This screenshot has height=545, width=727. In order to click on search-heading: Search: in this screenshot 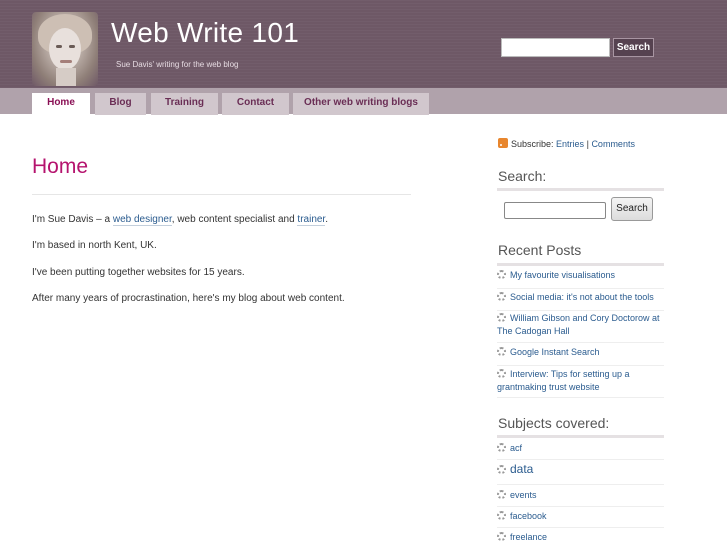, I will do `click(522, 176)`.